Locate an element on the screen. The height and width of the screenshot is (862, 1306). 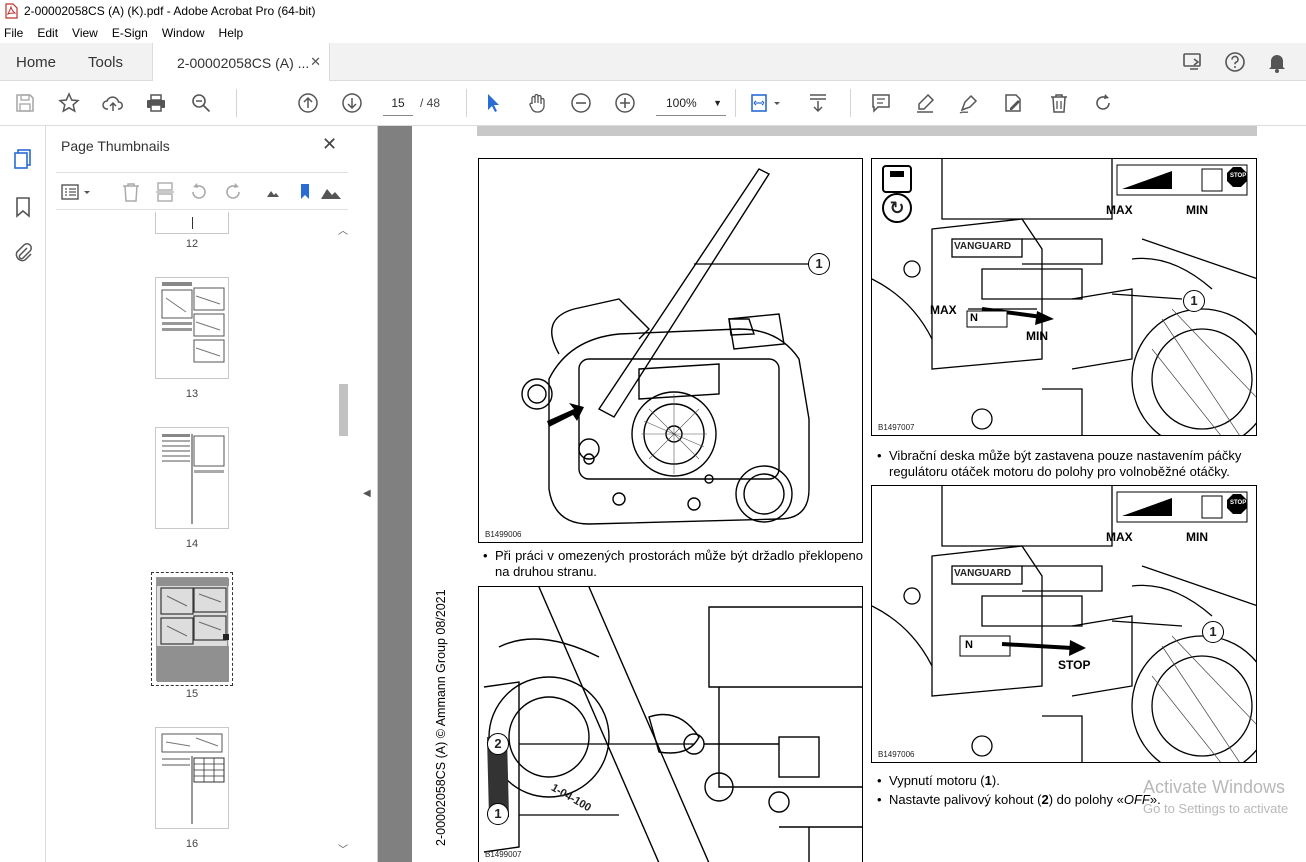
scroll-up-icon: ︿ is located at coordinates (343, 229).